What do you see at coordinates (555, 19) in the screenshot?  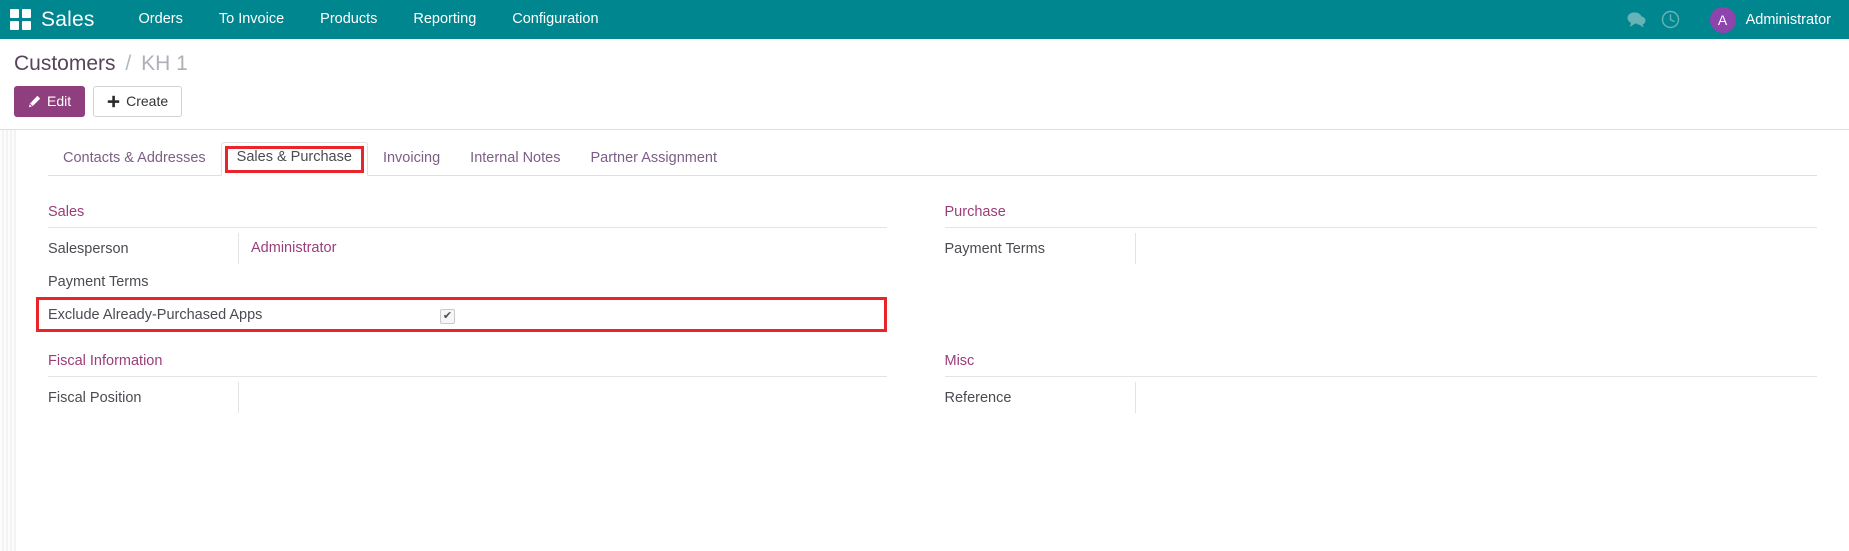 I see `menu-item-configuration: Configuration` at bounding box center [555, 19].